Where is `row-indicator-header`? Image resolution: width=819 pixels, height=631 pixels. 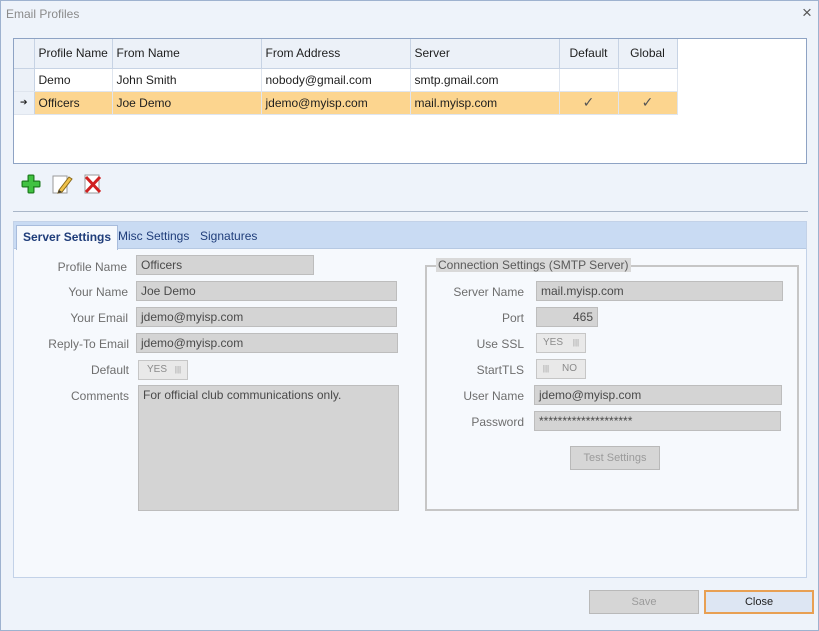
row-indicator-header is located at coordinates (24, 54).